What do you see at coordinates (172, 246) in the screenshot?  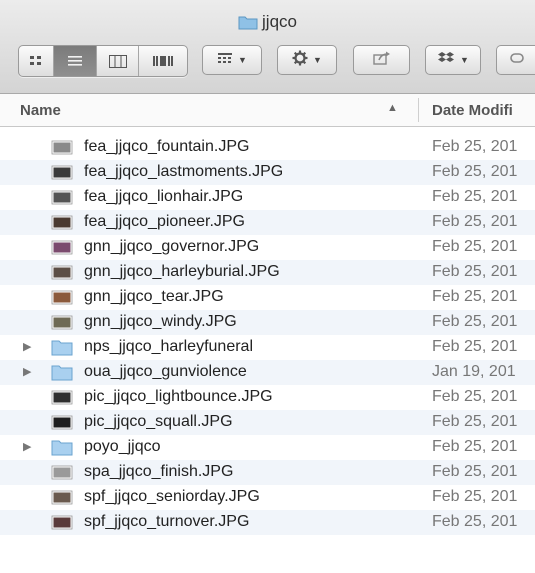 I see `file-name: gnn_jjqco_governor.JPG` at bounding box center [172, 246].